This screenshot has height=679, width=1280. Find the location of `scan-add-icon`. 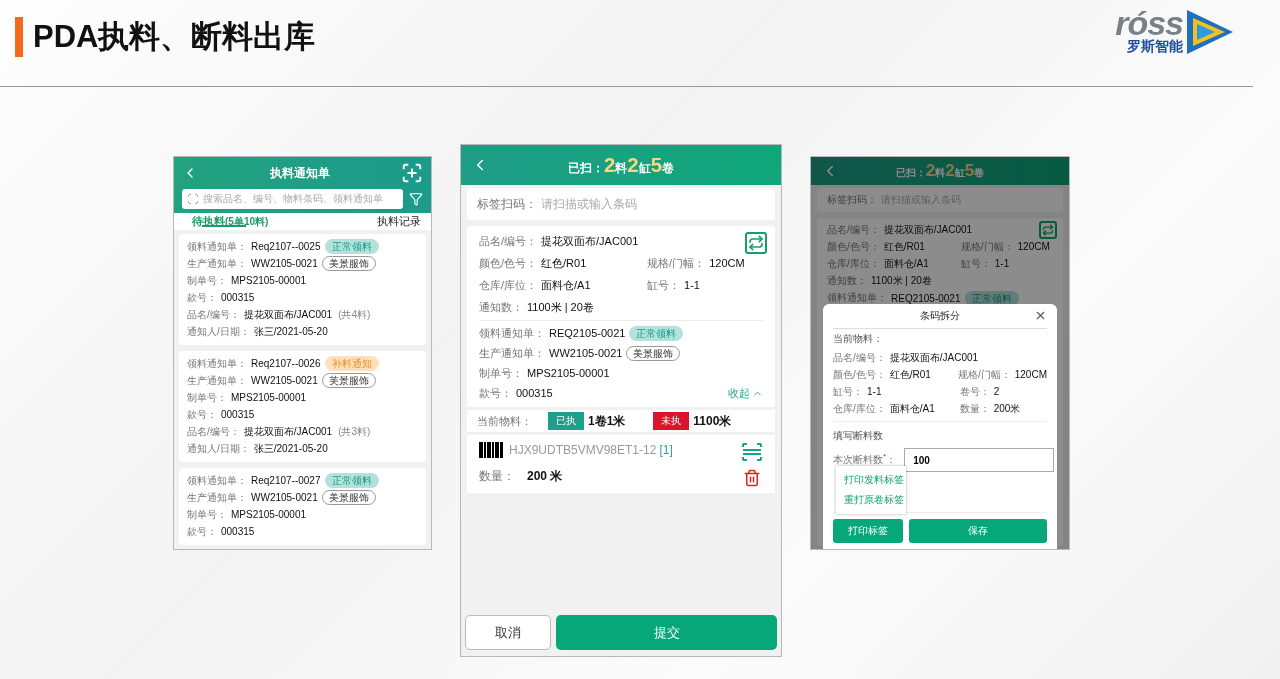

scan-add-icon is located at coordinates (412, 173).